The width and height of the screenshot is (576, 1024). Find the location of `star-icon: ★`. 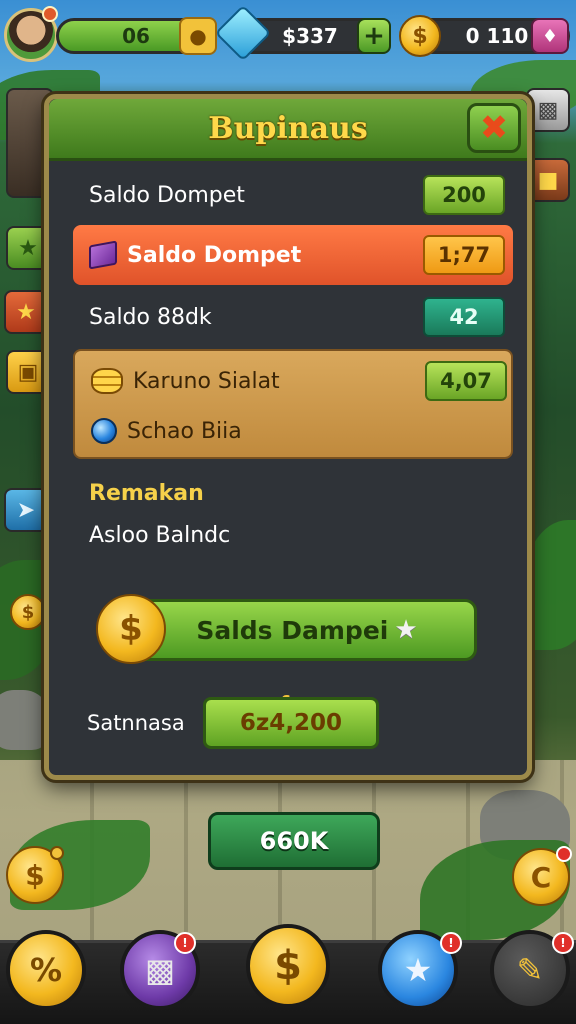

star-icon: ★ is located at coordinates (406, 630).